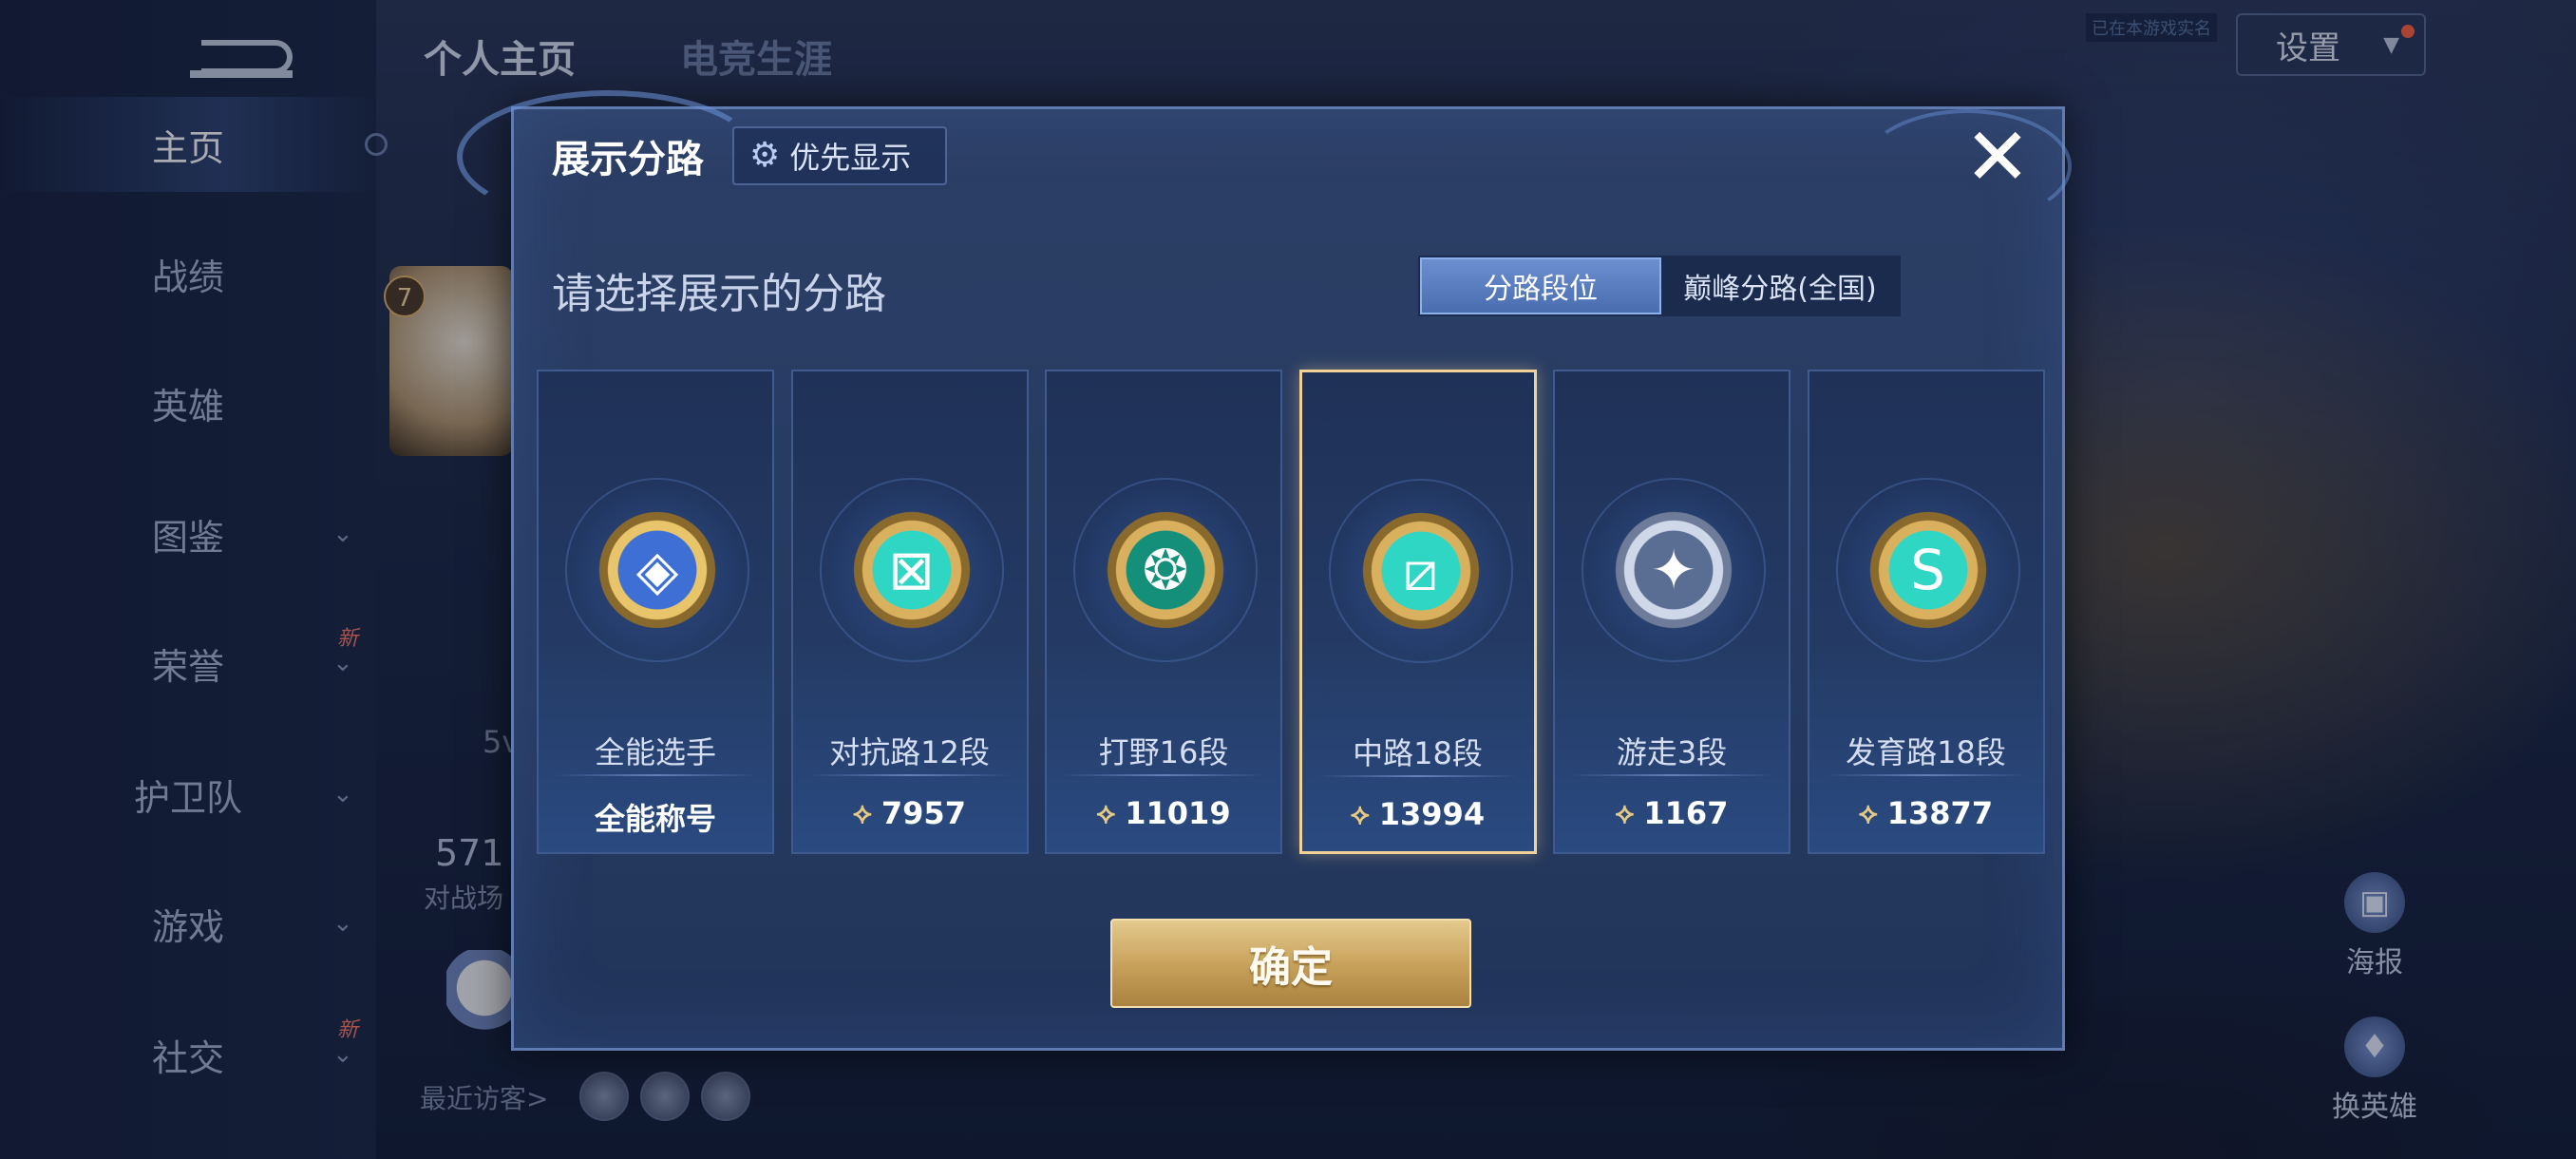 The width and height of the screenshot is (2576, 1159). What do you see at coordinates (1998, 157) in the screenshot?
I see `close-button: ✕` at bounding box center [1998, 157].